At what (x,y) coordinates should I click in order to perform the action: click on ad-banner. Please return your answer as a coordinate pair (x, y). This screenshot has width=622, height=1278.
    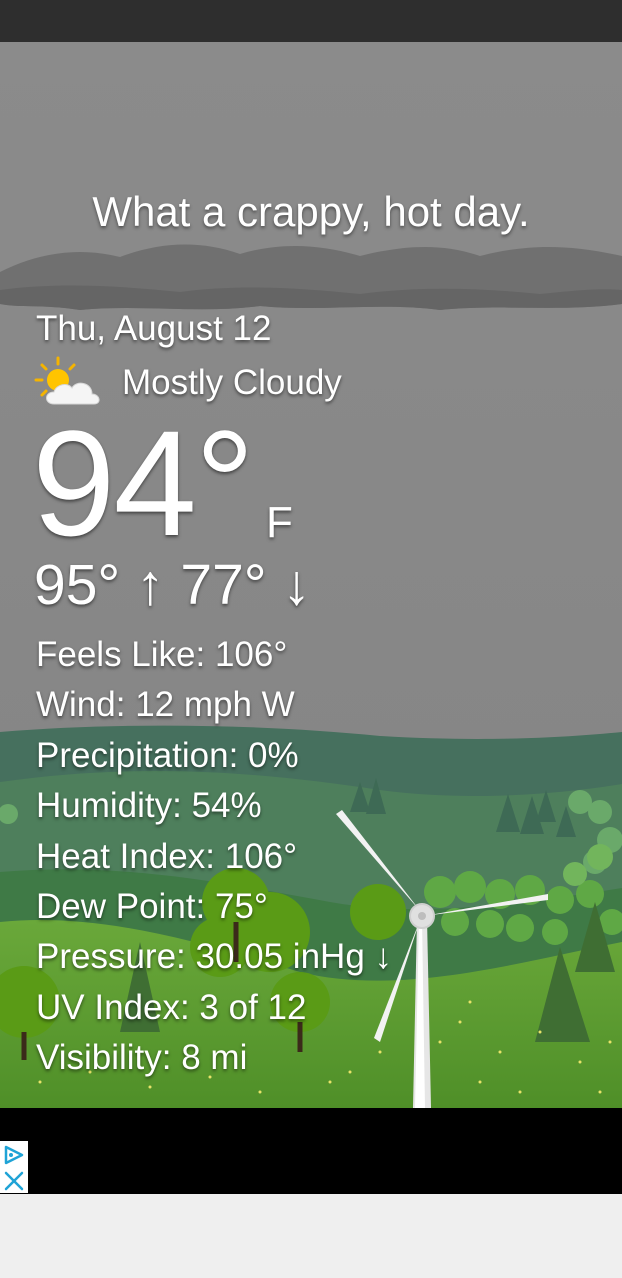
    Looking at the image, I should click on (311, 1151).